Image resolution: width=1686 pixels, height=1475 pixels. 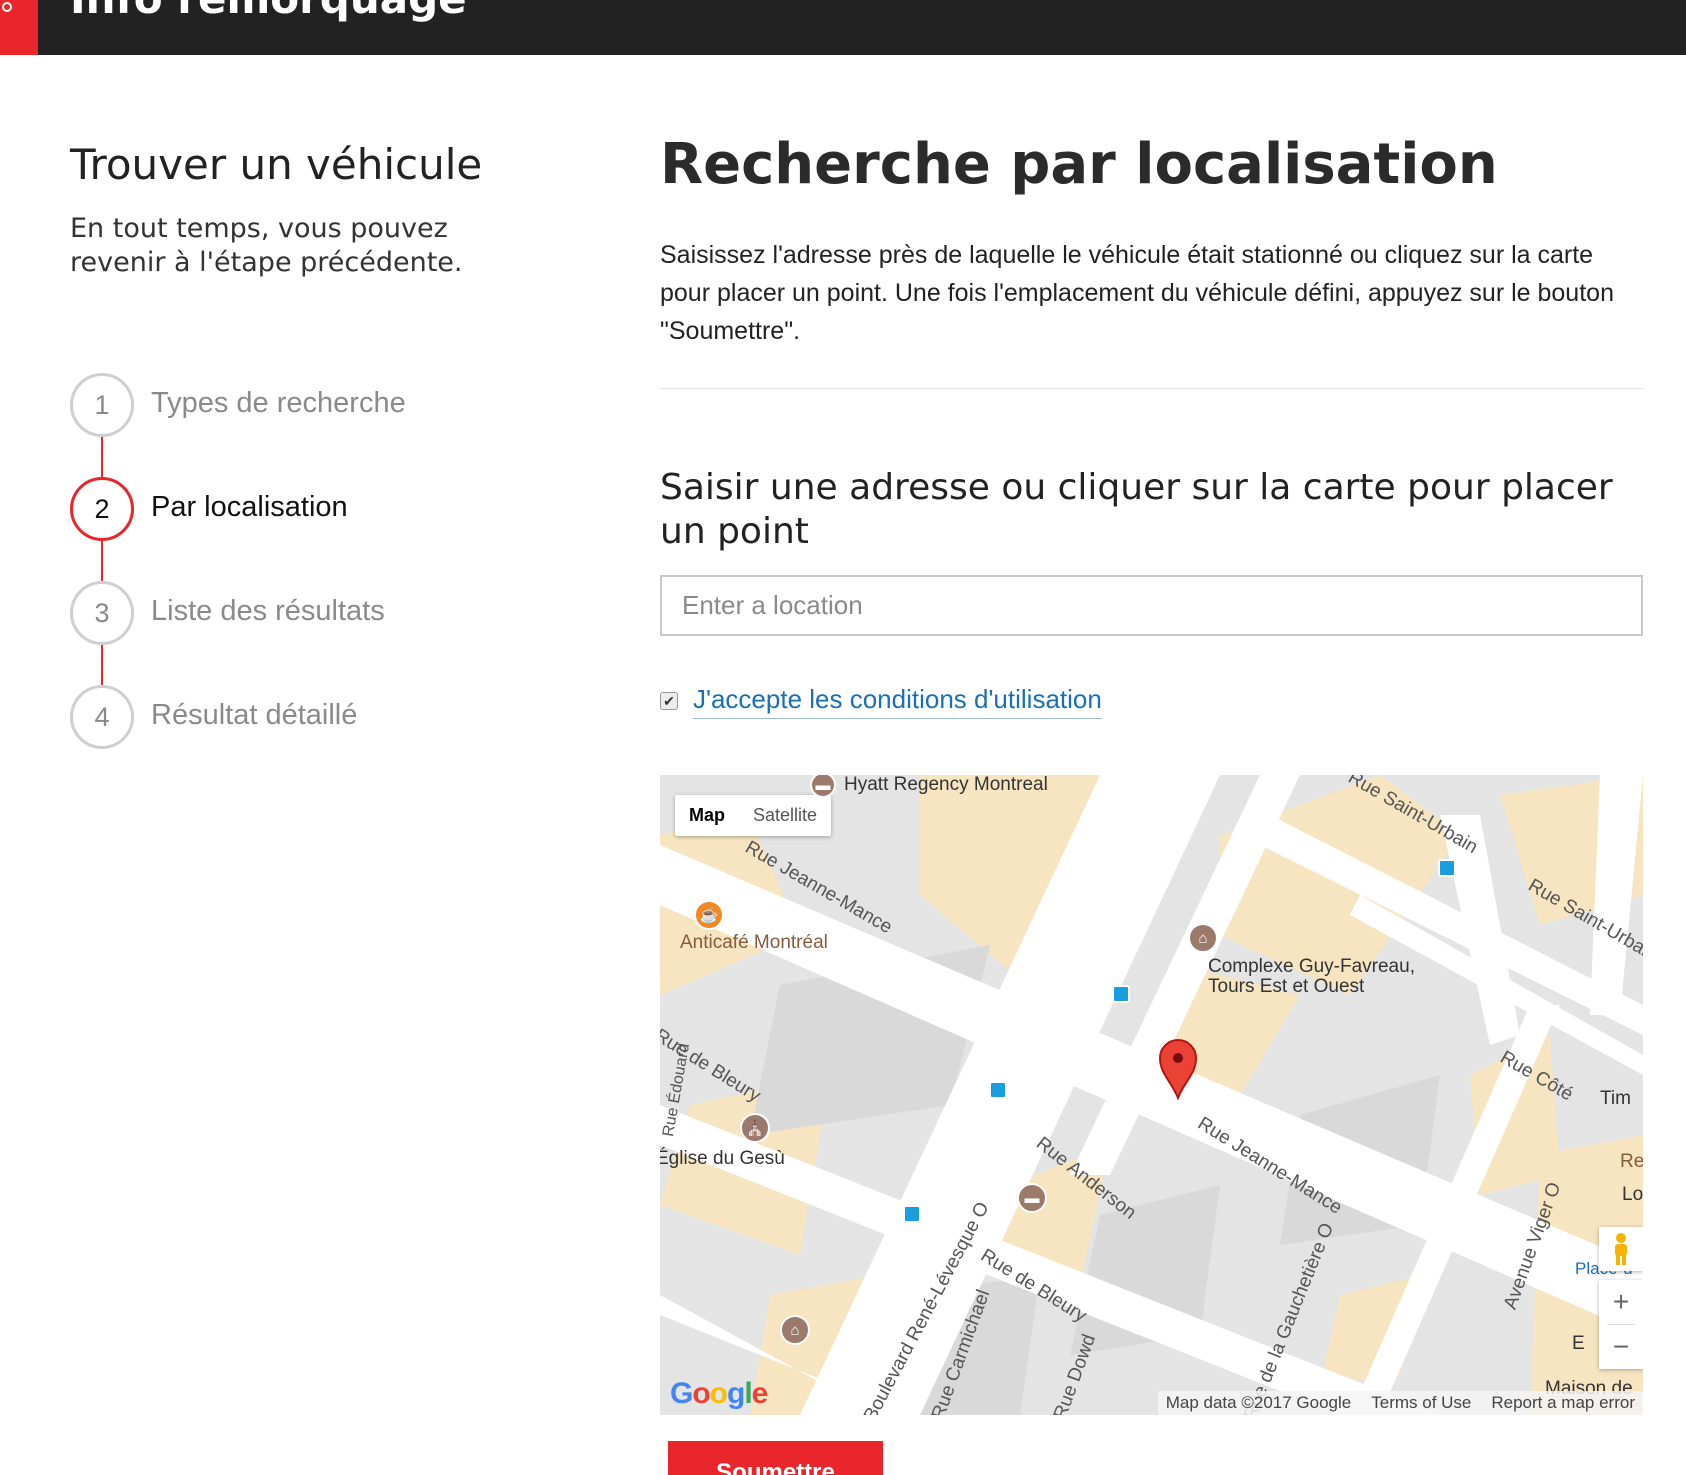 I want to click on step-label: Types de recherche, so click(x=278, y=403).